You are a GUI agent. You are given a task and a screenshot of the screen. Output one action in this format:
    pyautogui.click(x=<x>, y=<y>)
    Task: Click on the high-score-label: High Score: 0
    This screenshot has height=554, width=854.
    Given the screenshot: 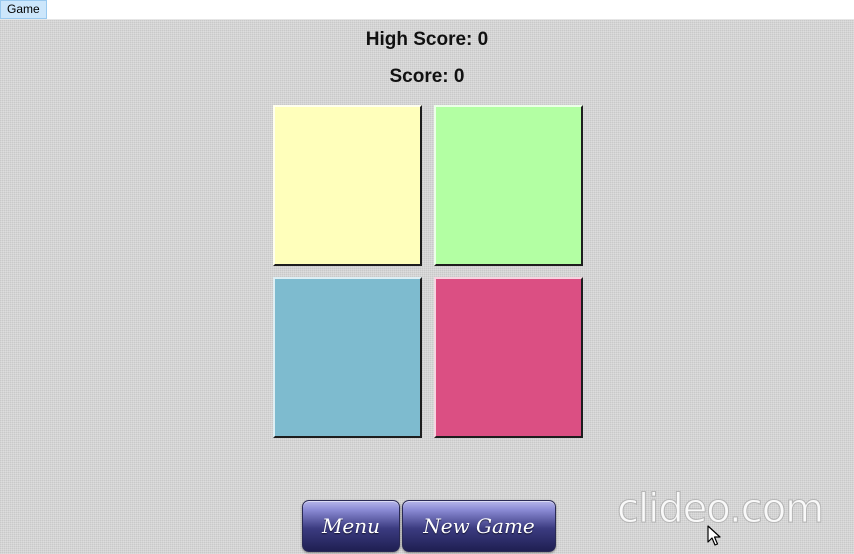 What is the action you would take?
    pyautogui.click(x=427, y=39)
    